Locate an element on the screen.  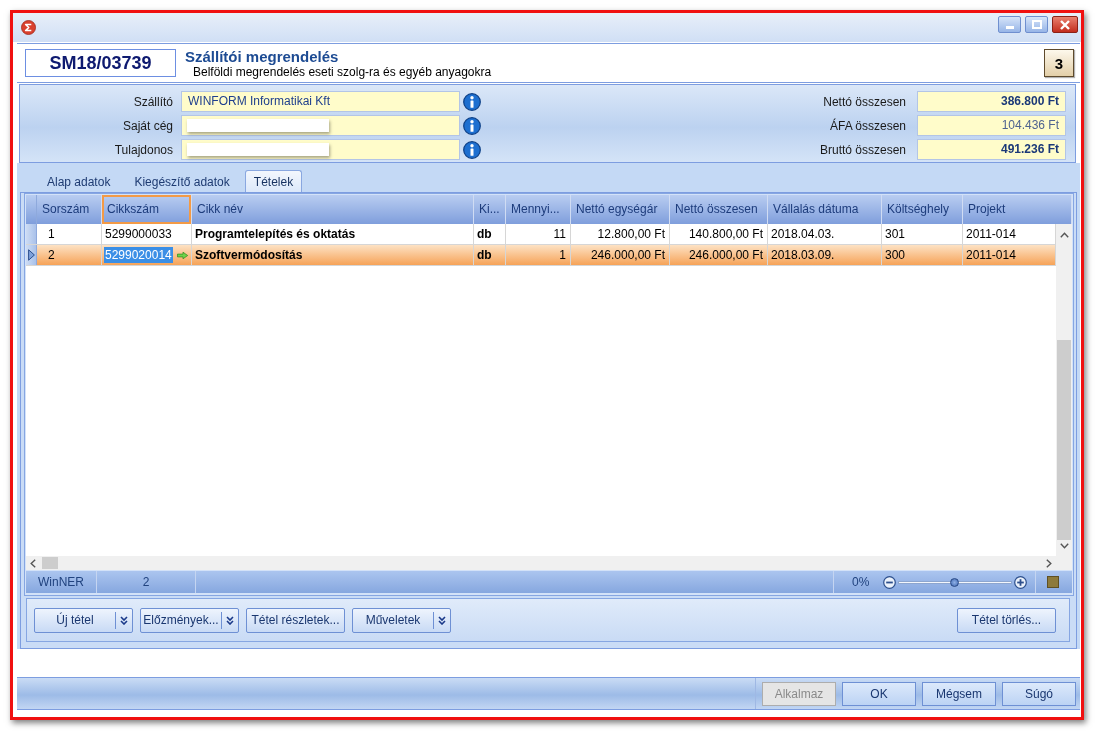
field-label: Nettó összesen is located at coordinates (864, 101).